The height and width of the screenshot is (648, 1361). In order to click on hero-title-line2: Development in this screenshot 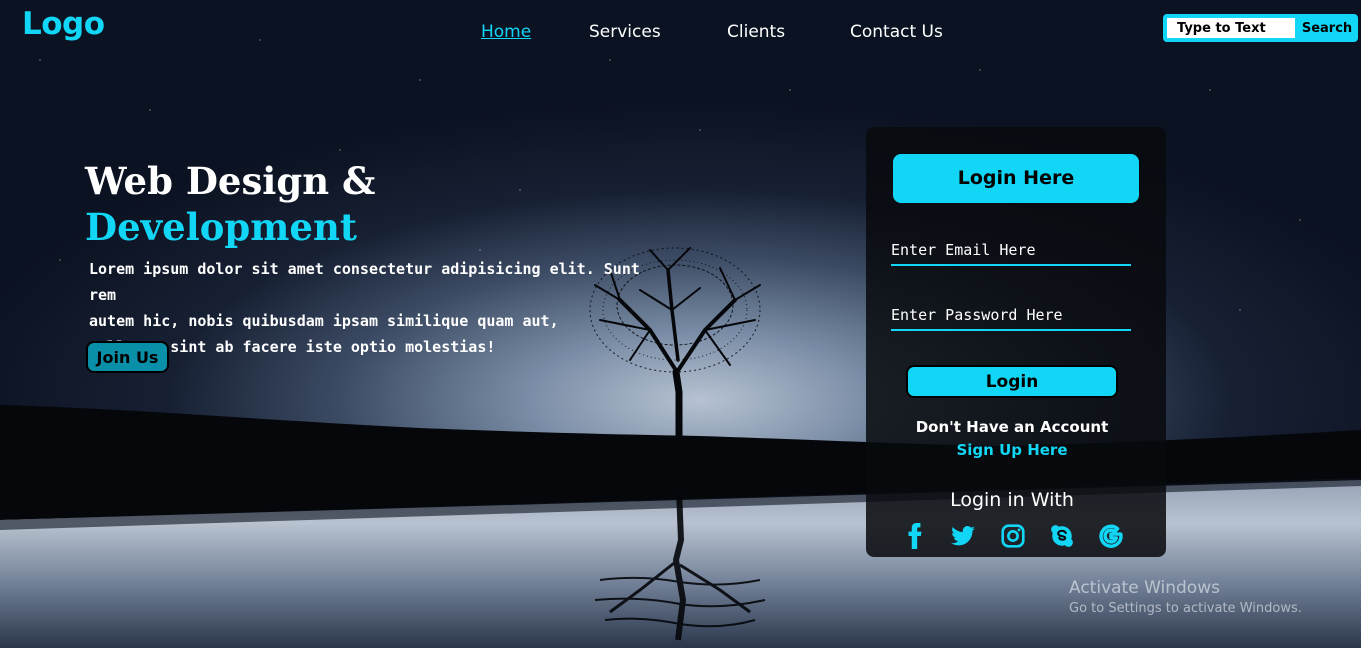, I will do `click(221, 227)`.